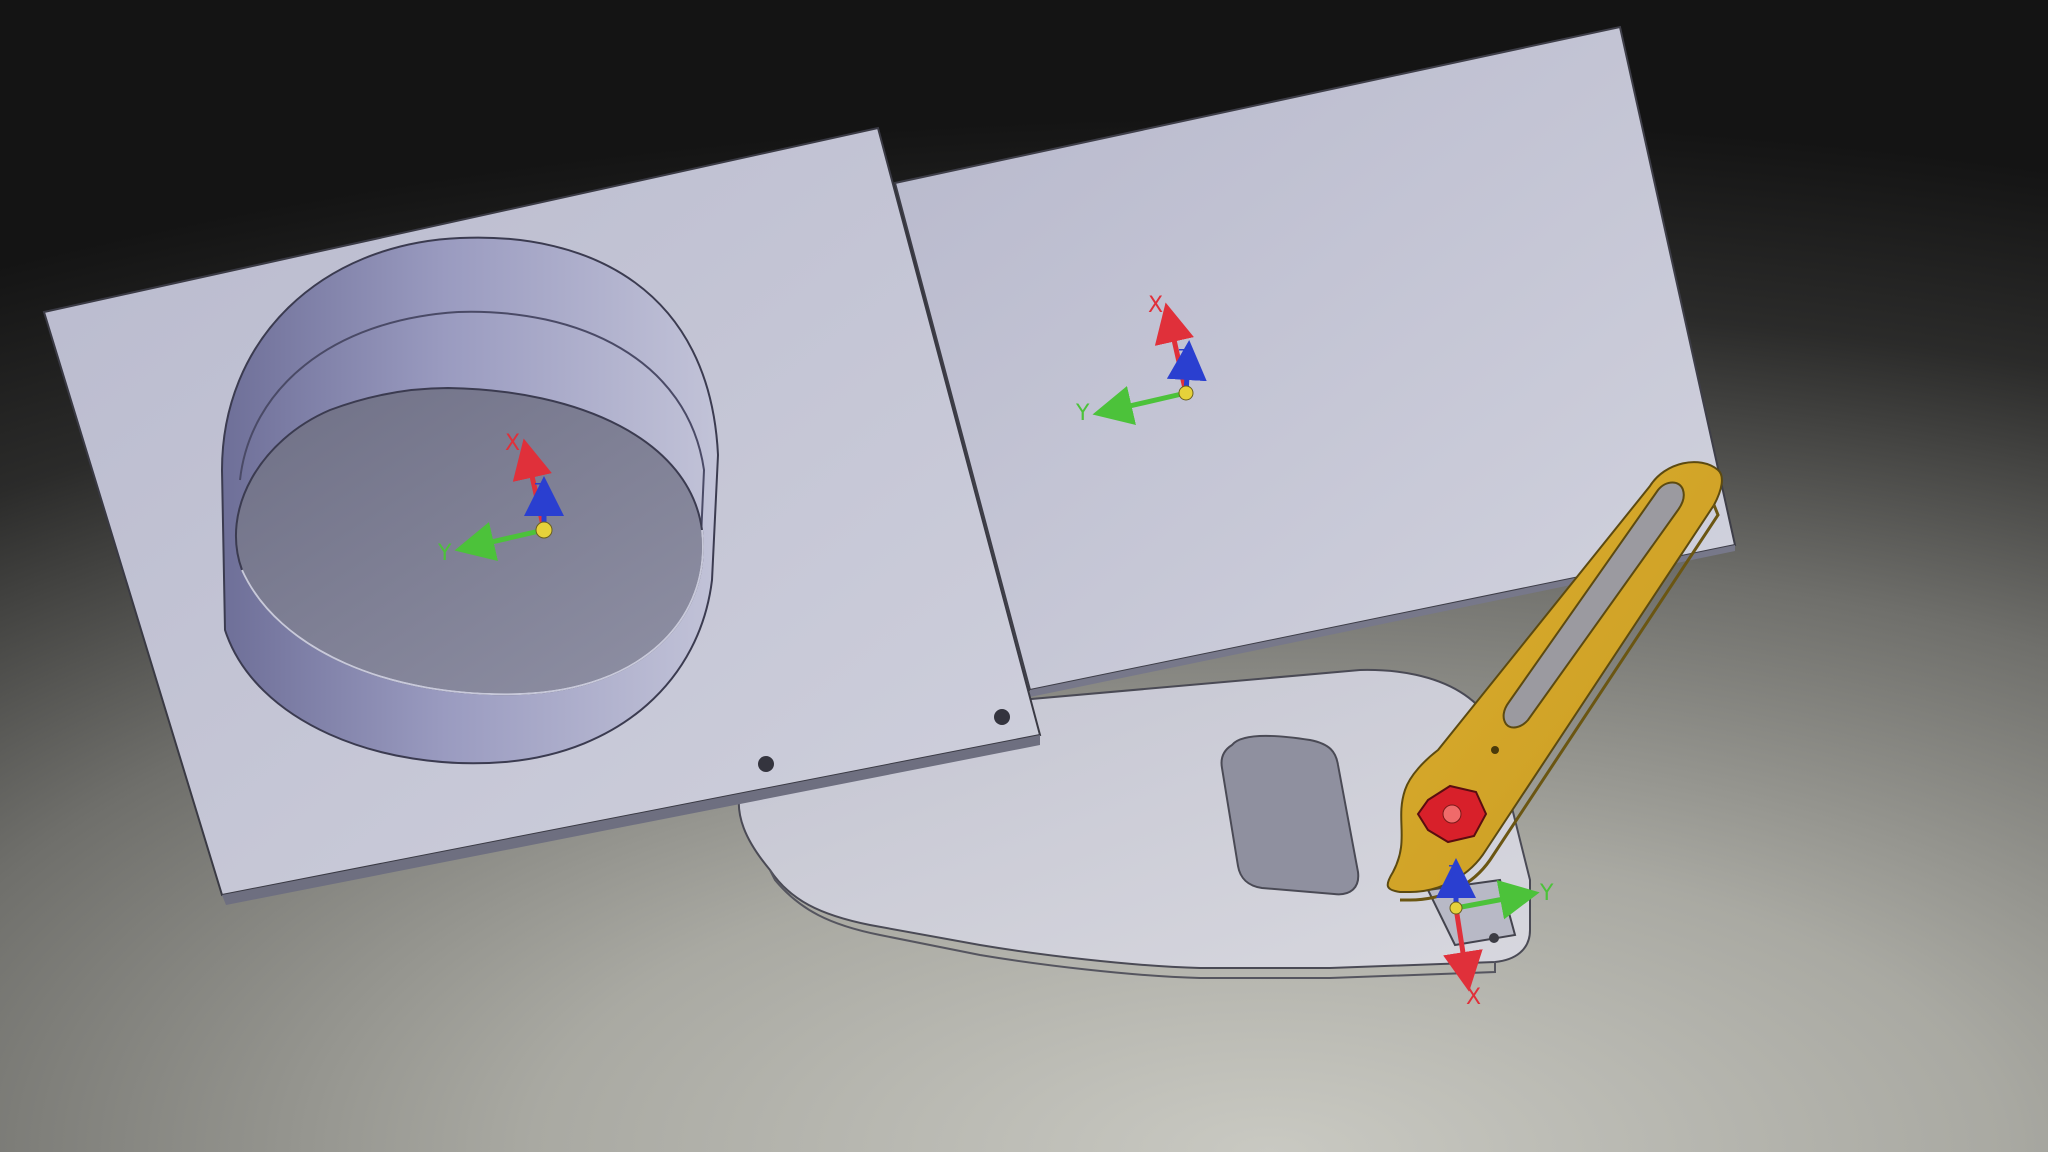 Image resolution: width=2048 pixels, height=1152 pixels. I want to click on bracket-slot-cutout, so click(1290, 815).